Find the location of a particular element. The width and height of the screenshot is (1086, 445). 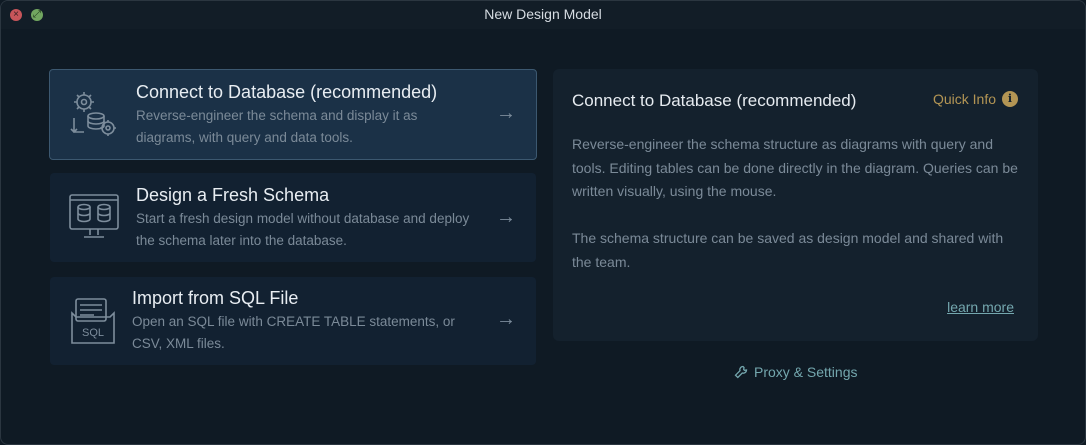

sql-label: SQL is located at coordinates (93, 333).